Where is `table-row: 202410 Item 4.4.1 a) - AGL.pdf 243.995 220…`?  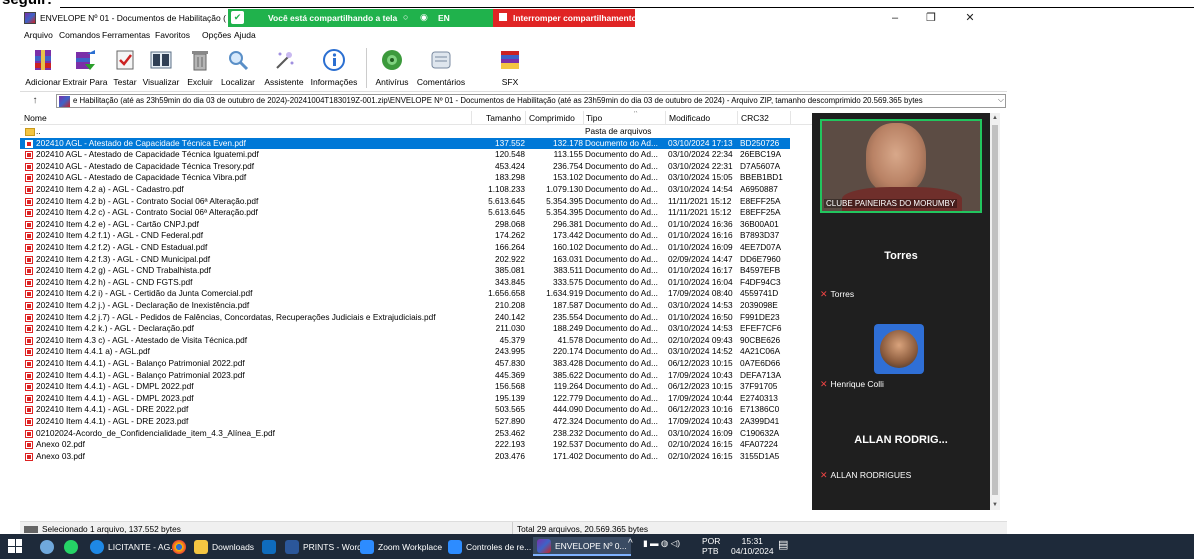
table-row: 202410 Item 4.4.1 a) - AGL.pdf 243.995 220… is located at coordinates (405, 352).